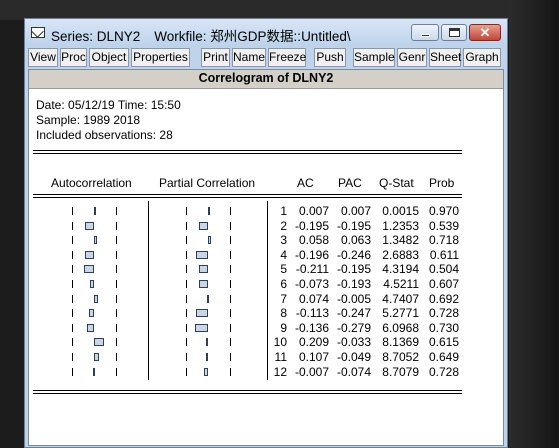 This screenshot has height=448, width=559. What do you see at coordinates (109, 57) in the screenshot?
I see `object-button: Object` at bounding box center [109, 57].